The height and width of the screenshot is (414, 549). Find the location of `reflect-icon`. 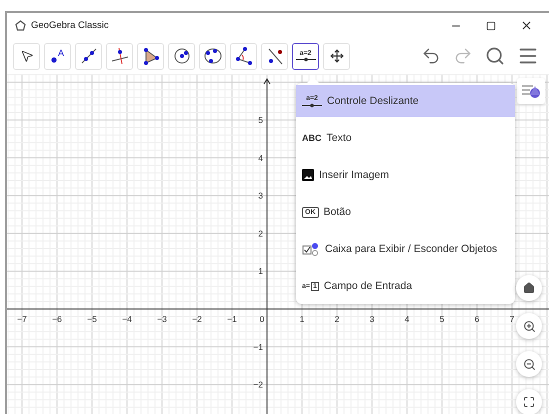

reflect-icon is located at coordinates (275, 56).